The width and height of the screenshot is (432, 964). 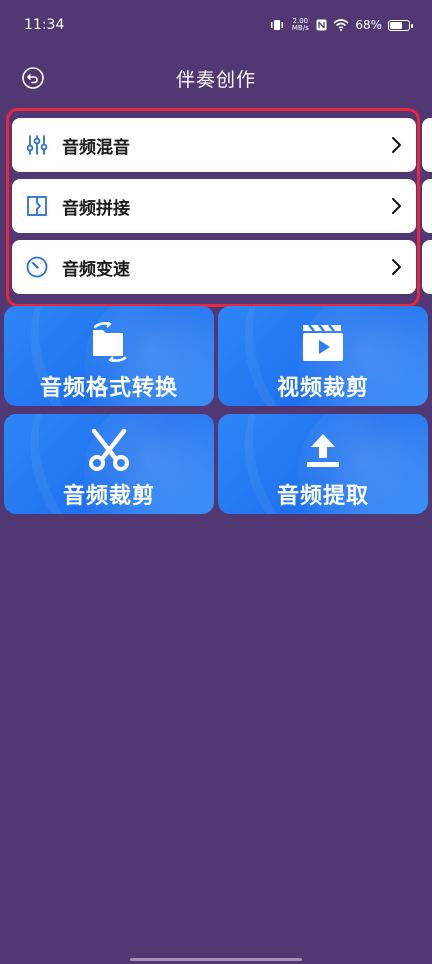 I want to click on nfc-icon, so click(x=321, y=25).